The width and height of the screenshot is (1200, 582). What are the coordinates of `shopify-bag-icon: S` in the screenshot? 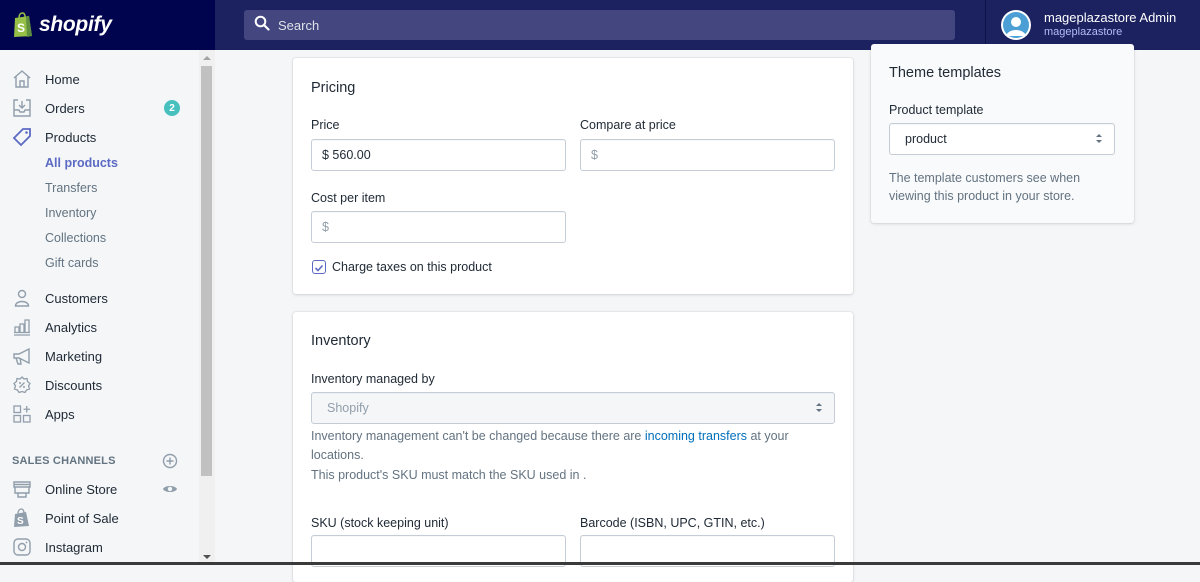 It's located at (23, 25).